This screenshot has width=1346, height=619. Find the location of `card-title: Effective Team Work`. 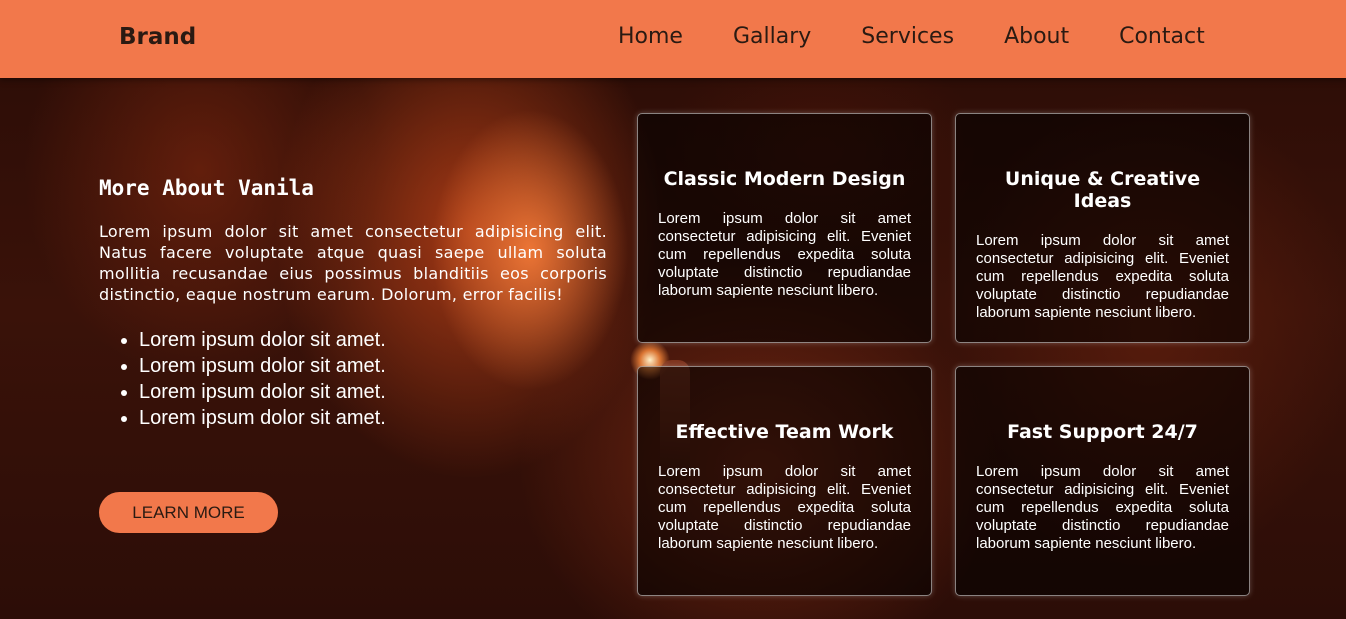

card-title: Effective Team Work is located at coordinates (784, 432).